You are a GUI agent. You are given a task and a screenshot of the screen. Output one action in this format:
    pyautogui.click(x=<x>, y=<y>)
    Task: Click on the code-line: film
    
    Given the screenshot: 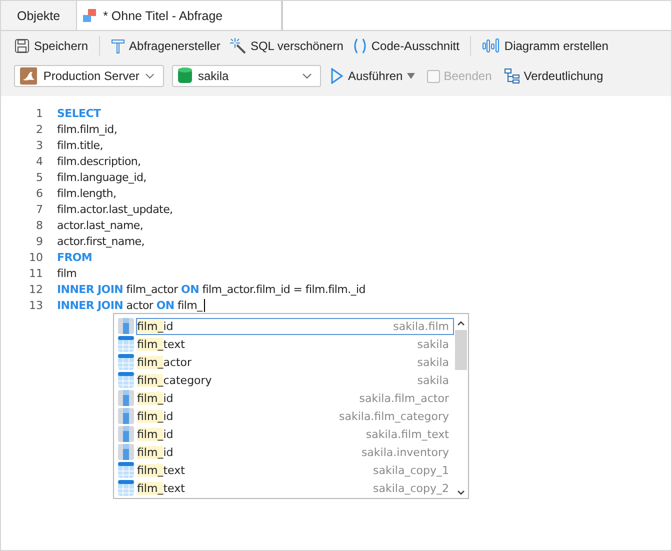 What is the action you would take?
    pyautogui.click(x=67, y=273)
    